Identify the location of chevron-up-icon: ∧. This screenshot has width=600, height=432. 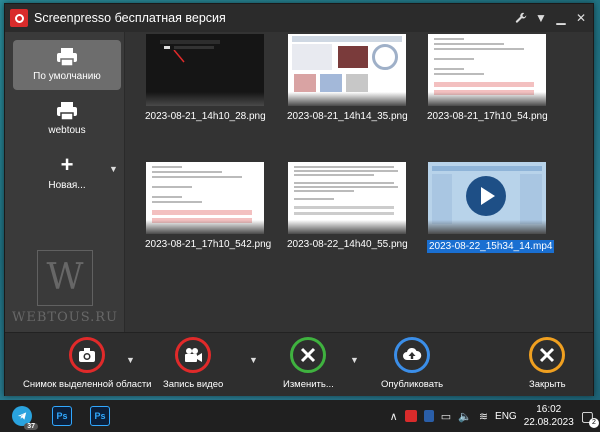
(394, 416).